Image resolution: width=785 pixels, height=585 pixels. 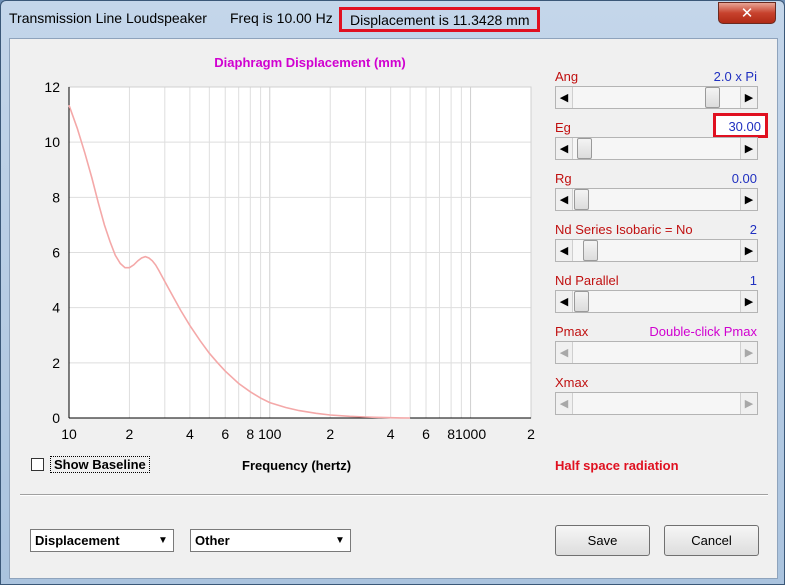 I want to click on cancel-button: Cancel, so click(x=711, y=540).